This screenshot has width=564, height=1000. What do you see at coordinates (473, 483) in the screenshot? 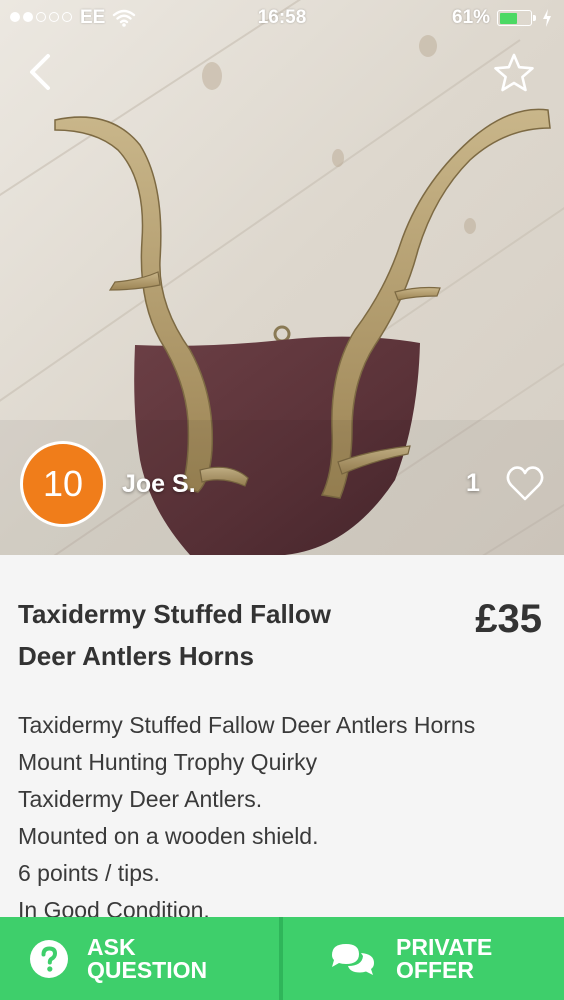
I see `like-count: 1` at bounding box center [473, 483].